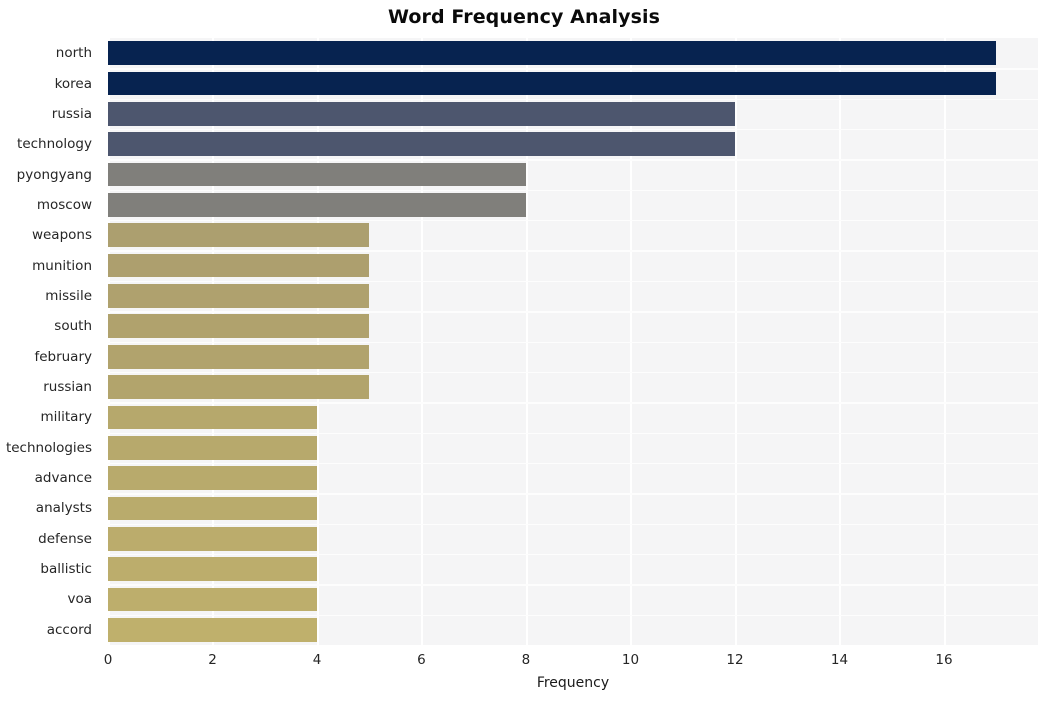 Image resolution: width=1048 pixels, height=701 pixels. Describe the element at coordinates (421, 660) in the screenshot. I see `x-tick-label-6: 6` at that location.